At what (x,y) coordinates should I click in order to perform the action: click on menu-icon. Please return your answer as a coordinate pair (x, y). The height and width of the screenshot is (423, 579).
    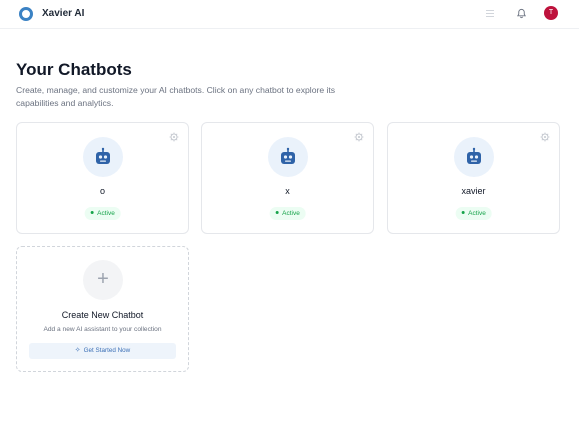
    Looking at the image, I should click on (490, 13).